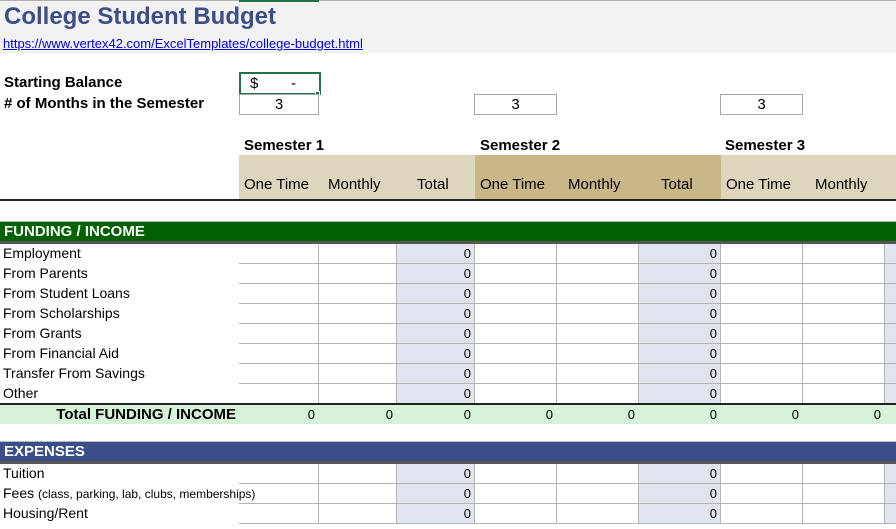 Image resolution: width=896 pixels, height=529 pixels. Describe the element at coordinates (680, 514) in the screenshot. I see `expense-cell-s2-total: 0` at that location.